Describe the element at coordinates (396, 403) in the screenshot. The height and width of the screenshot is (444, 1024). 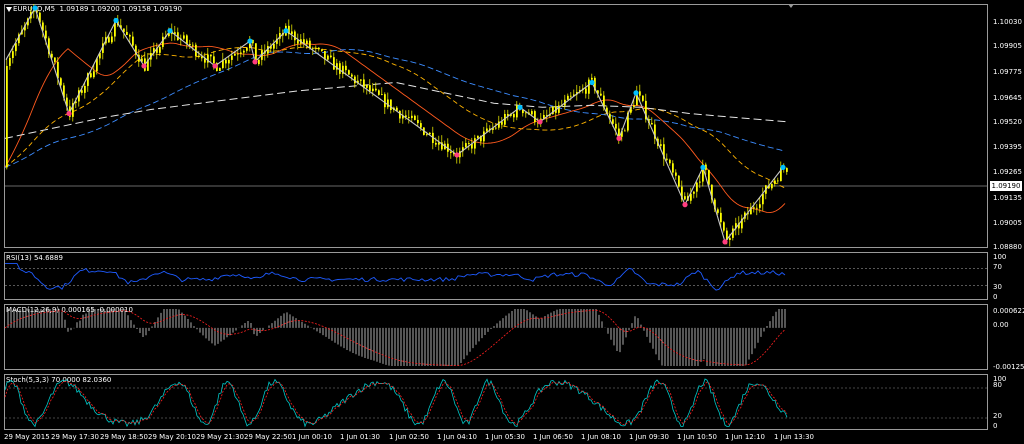
I see `stoch-main-line` at that location.